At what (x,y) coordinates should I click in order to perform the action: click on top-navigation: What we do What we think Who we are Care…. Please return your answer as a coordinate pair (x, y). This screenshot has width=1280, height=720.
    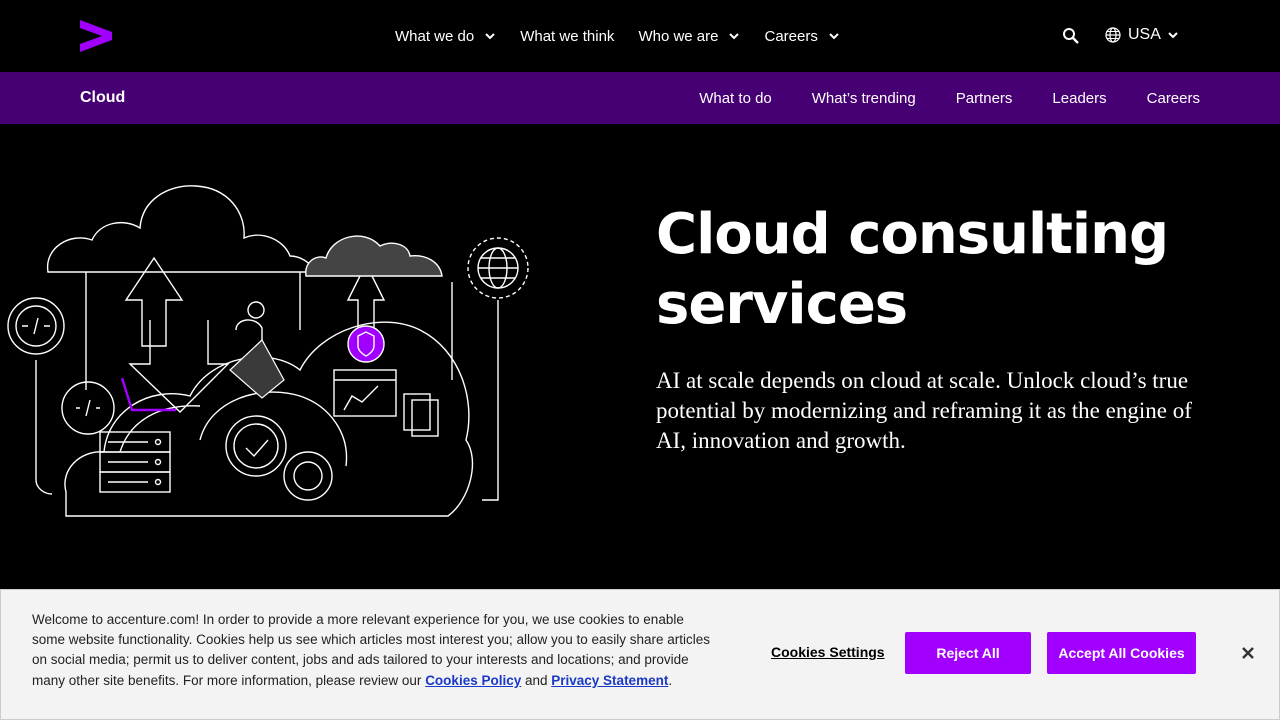
    Looking at the image, I should click on (640, 36).